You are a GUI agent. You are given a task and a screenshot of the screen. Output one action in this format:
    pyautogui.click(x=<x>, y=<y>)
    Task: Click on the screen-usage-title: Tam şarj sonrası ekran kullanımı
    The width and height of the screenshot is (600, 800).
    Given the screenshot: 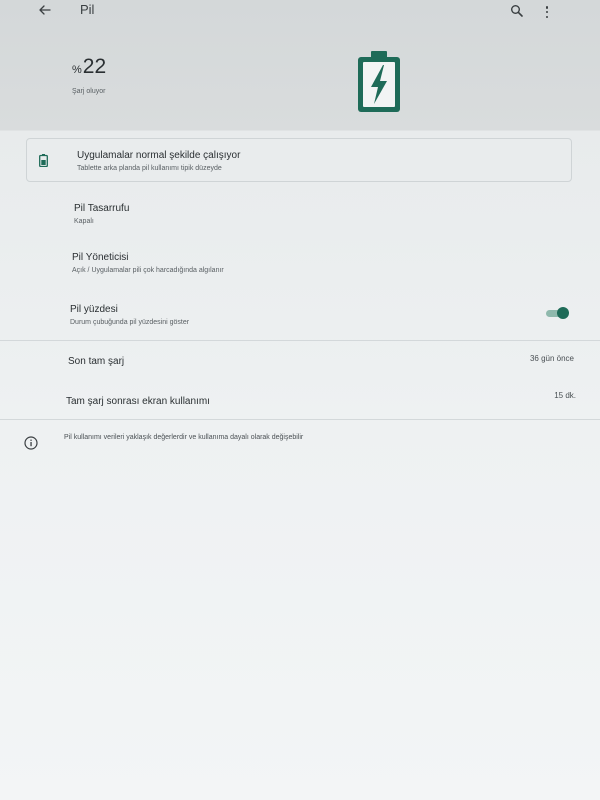 What is the action you would take?
    pyautogui.click(x=138, y=401)
    